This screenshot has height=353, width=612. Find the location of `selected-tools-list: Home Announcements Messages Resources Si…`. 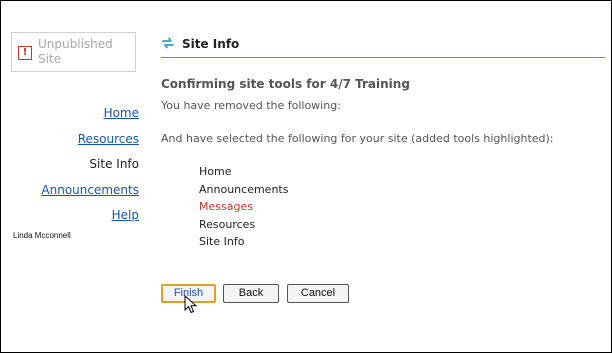

selected-tools-list: Home Announcements Messages Resources Si… is located at coordinates (243, 209).